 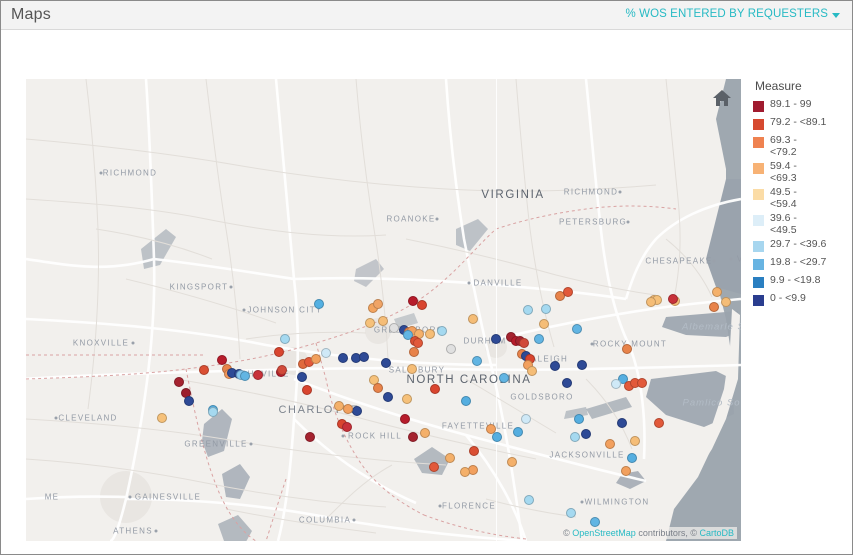 What do you see at coordinates (733, 14) in the screenshot?
I see `measure-selector-dropdown: % WOS ENTERED BY REQUESTERS` at bounding box center [733, 14].